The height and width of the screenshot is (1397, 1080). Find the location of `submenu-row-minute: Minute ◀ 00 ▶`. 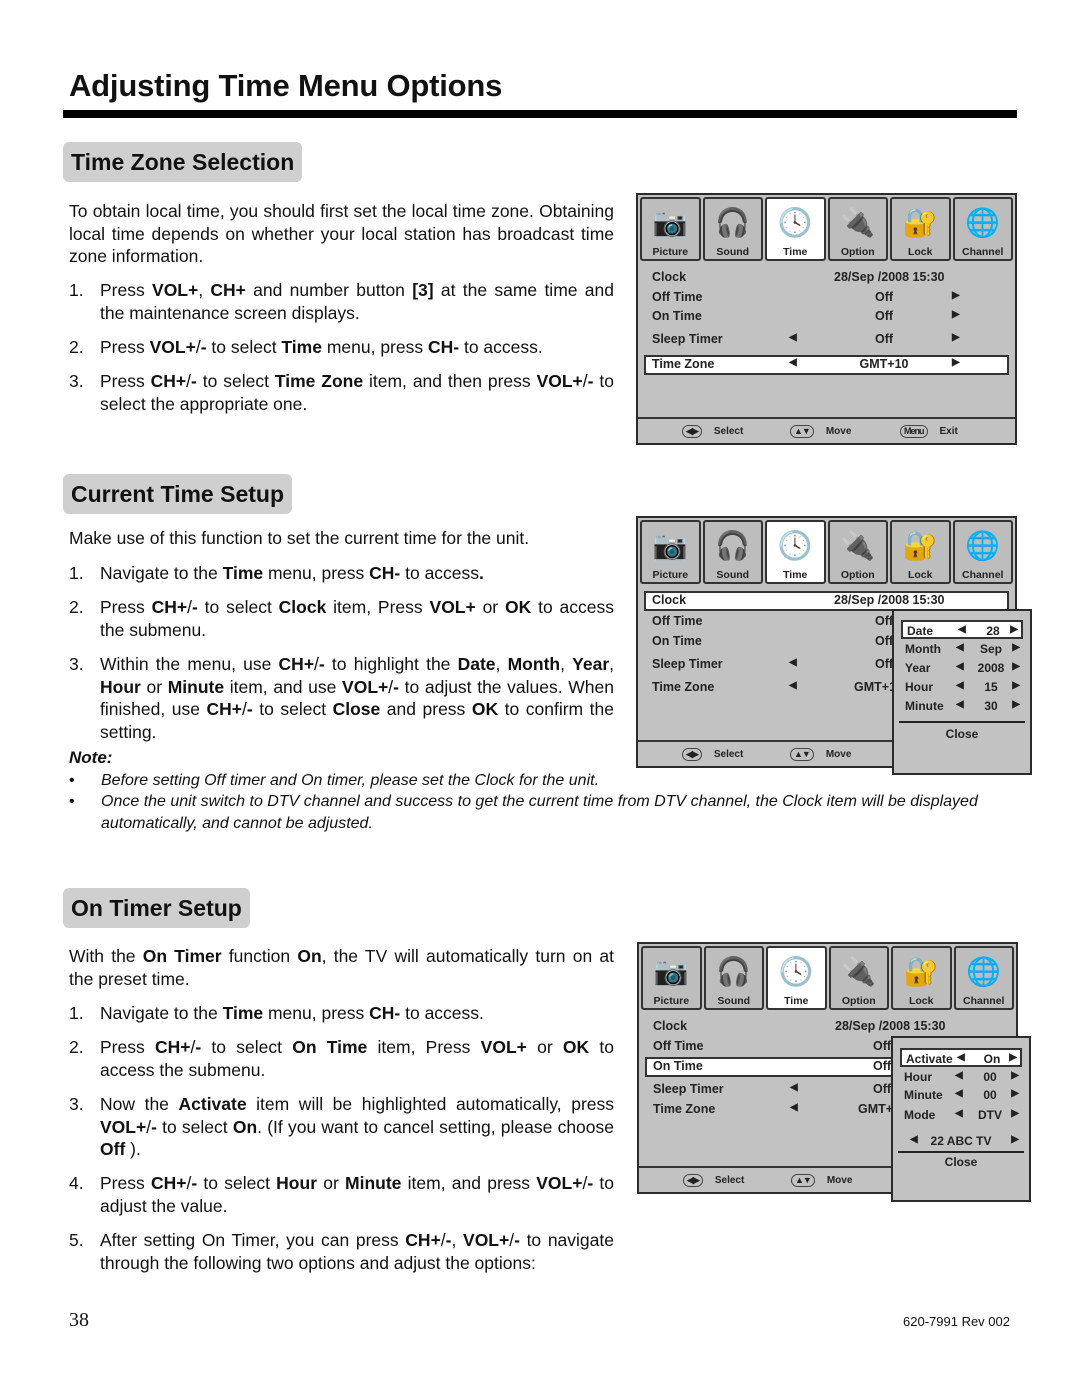

submenu-row-minute: Minute ◀ 00 ▶ is located at coordinates (961, 1095).